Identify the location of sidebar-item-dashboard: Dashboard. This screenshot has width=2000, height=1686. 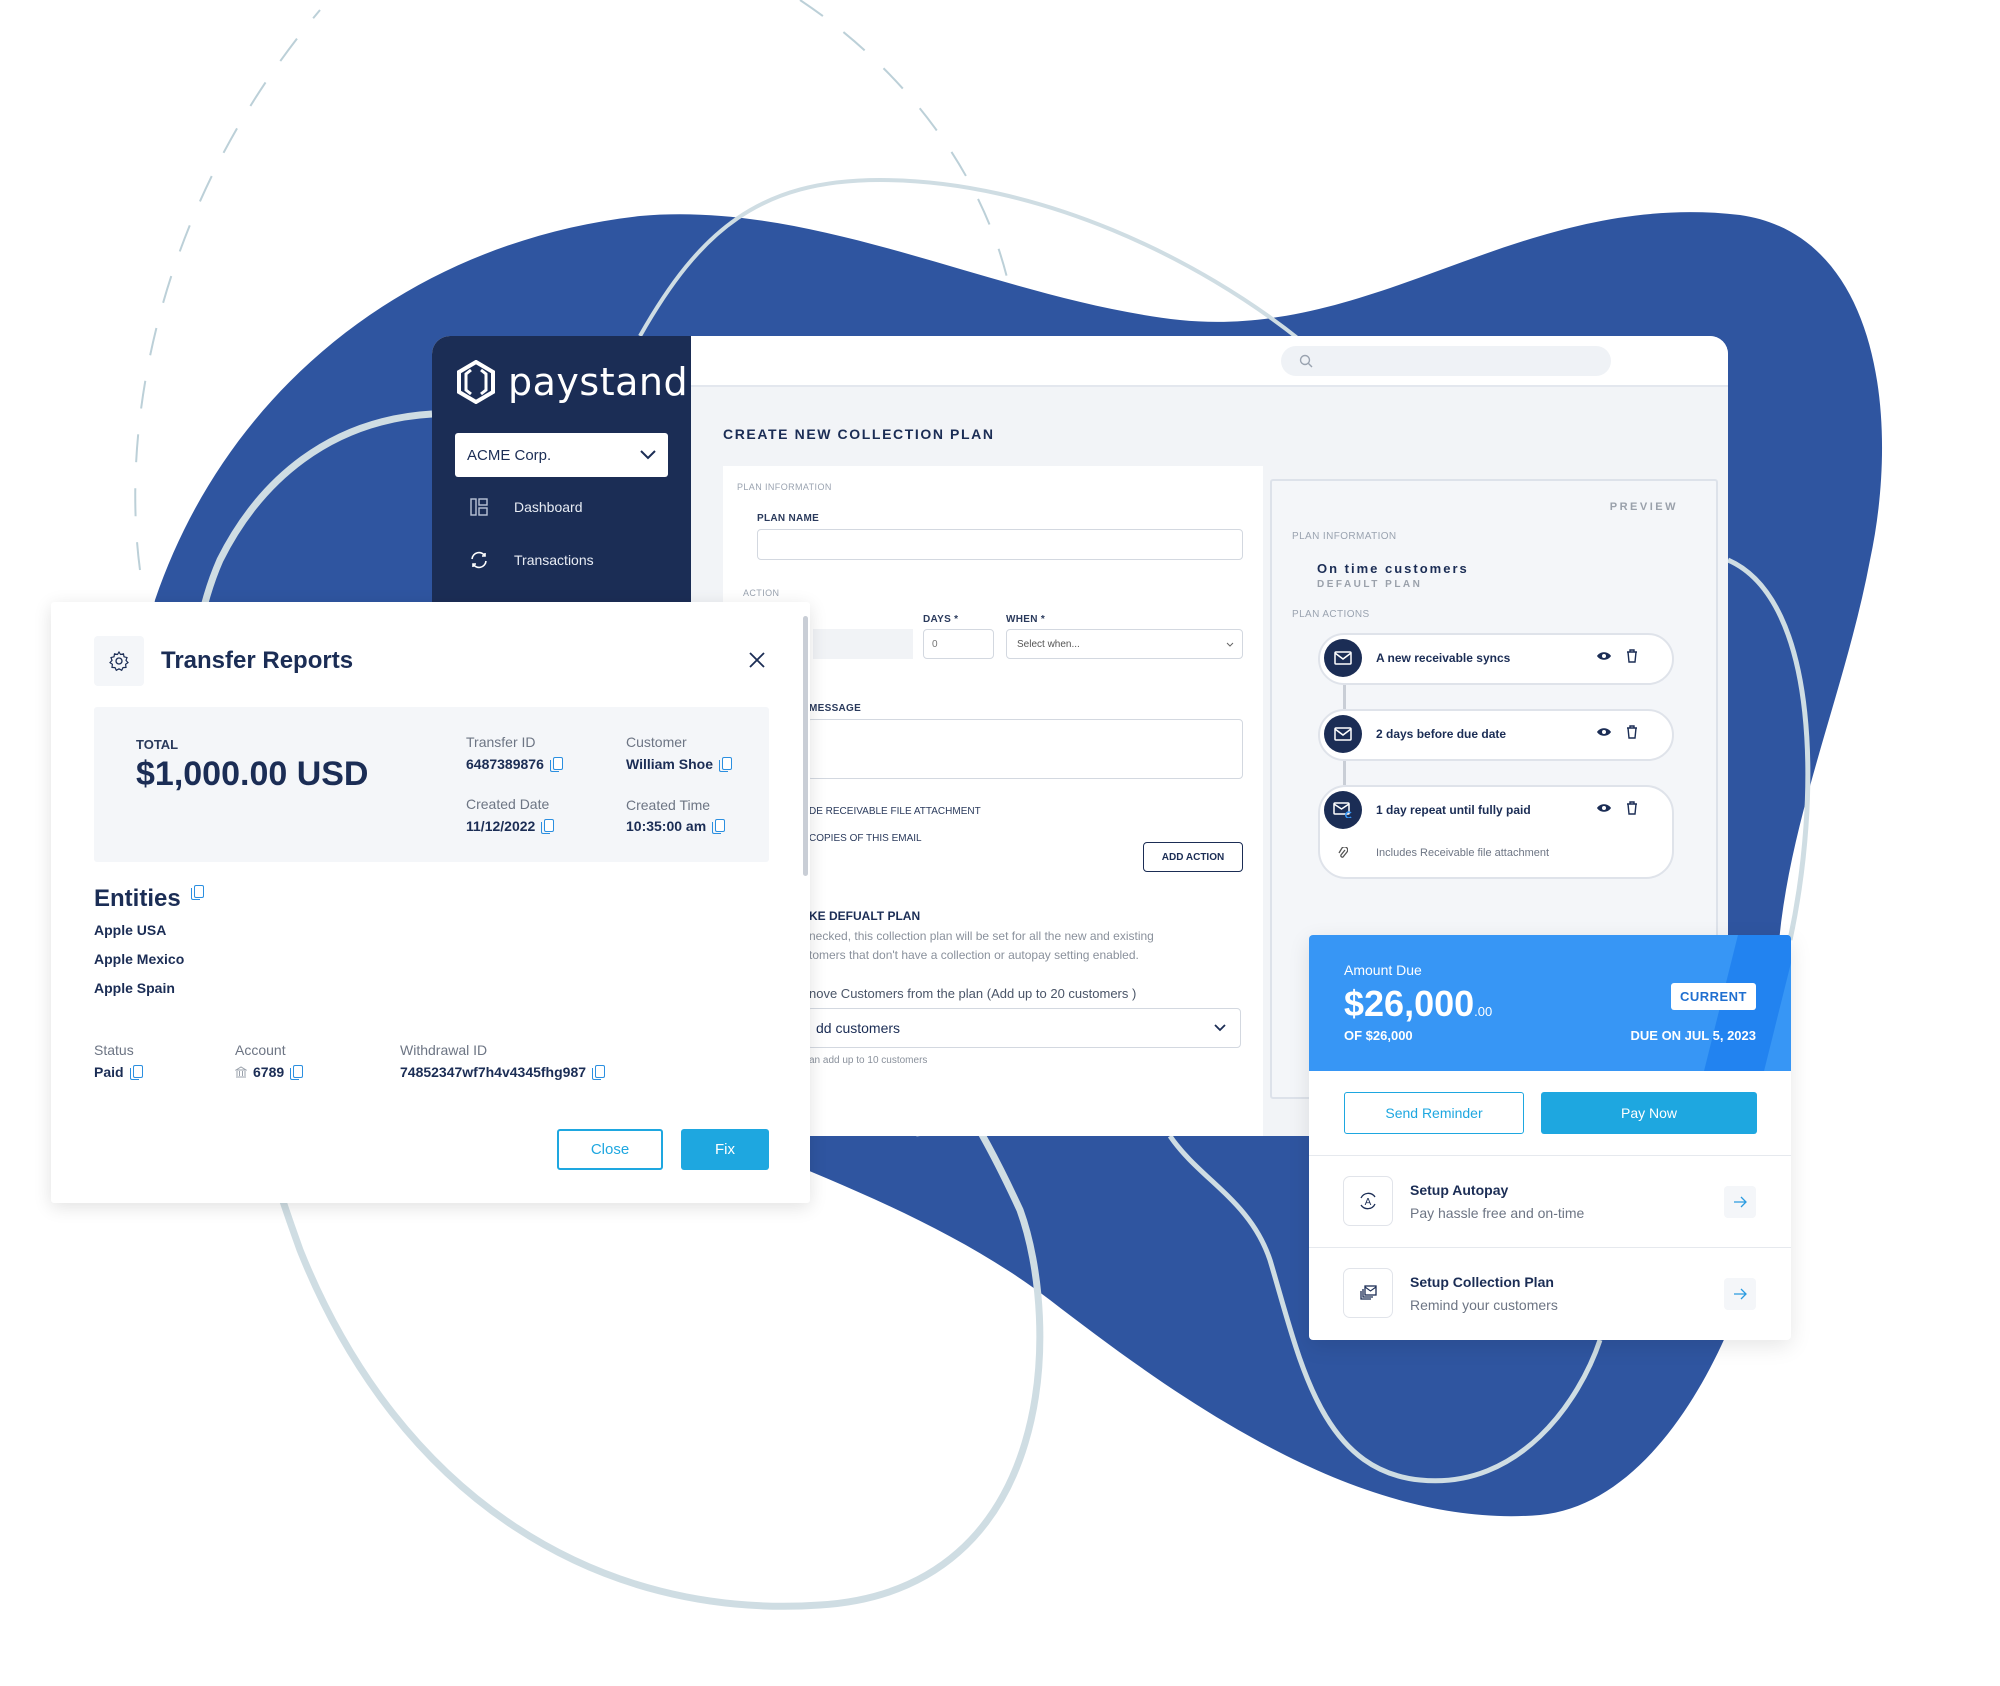
(525, 507).